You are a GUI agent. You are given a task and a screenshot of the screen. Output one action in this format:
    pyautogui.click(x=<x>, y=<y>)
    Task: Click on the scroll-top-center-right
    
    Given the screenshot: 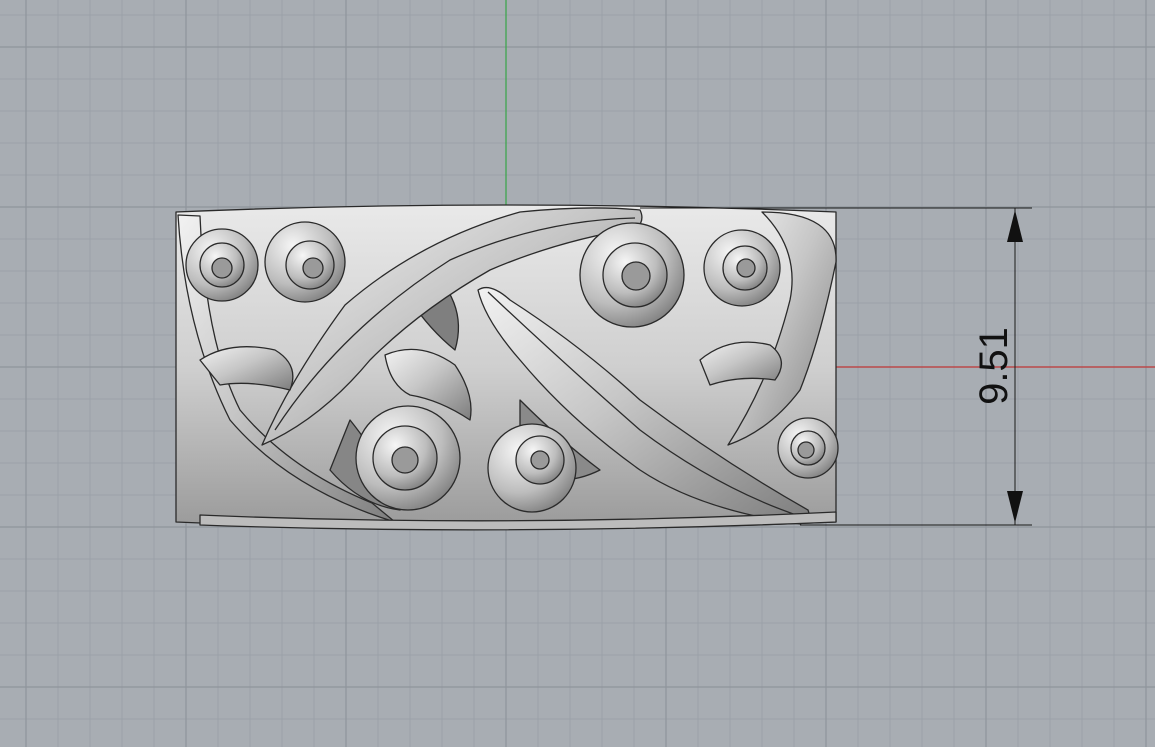 What is the action you would take?
    pyautogui.click(x=632, y=275)
    